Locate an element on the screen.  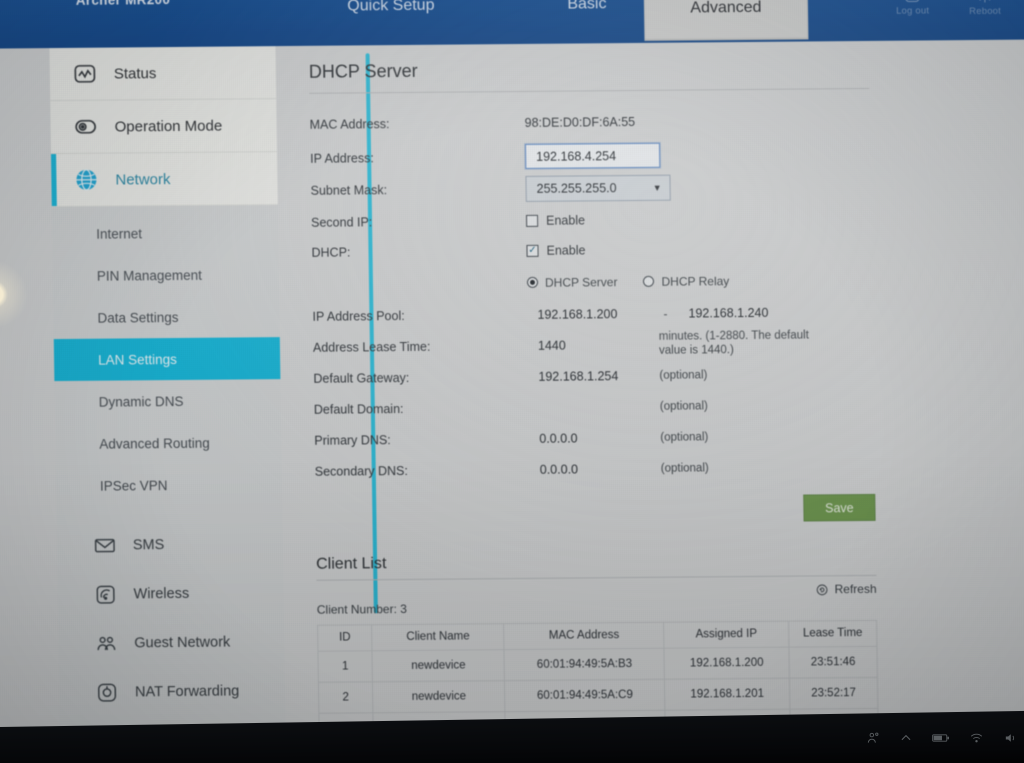
primary-dns-hint: (optional) is located at coordinates (684, 437).